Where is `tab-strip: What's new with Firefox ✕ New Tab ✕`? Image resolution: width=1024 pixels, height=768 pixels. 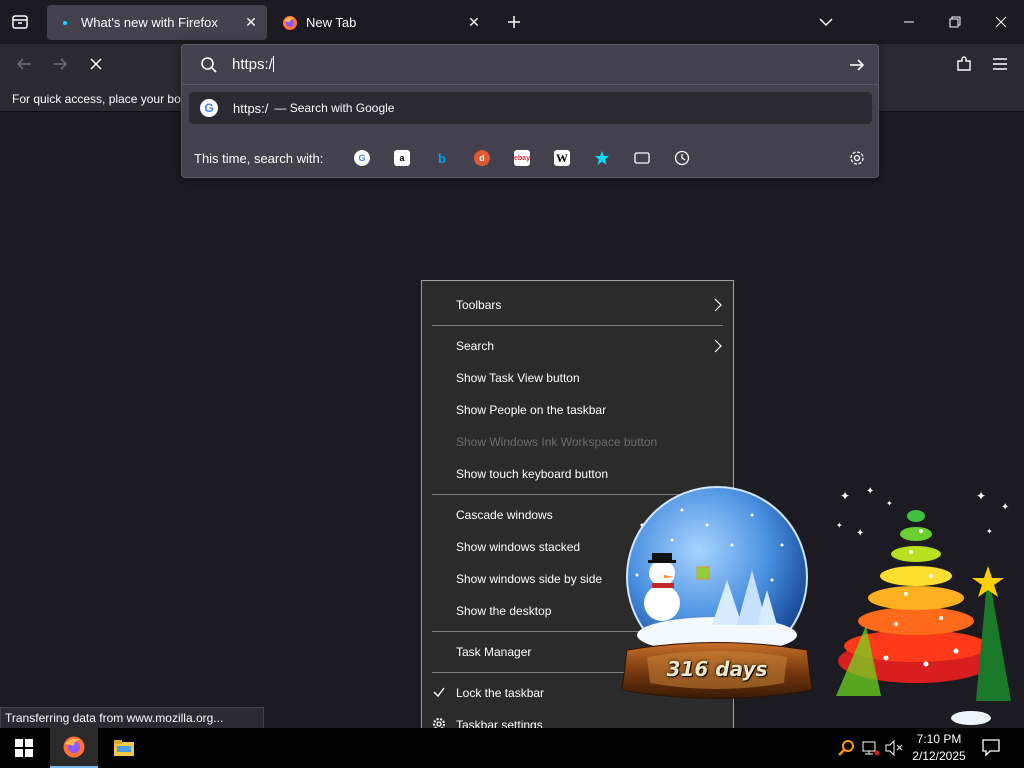 tab-strip: What's new with Firefox ✕ New Tab ✕ is located at coordinates (512, 22).